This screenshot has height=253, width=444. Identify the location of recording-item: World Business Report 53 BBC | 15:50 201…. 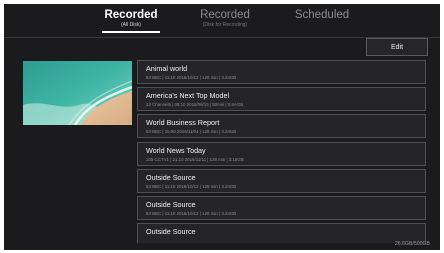
(281, 126).